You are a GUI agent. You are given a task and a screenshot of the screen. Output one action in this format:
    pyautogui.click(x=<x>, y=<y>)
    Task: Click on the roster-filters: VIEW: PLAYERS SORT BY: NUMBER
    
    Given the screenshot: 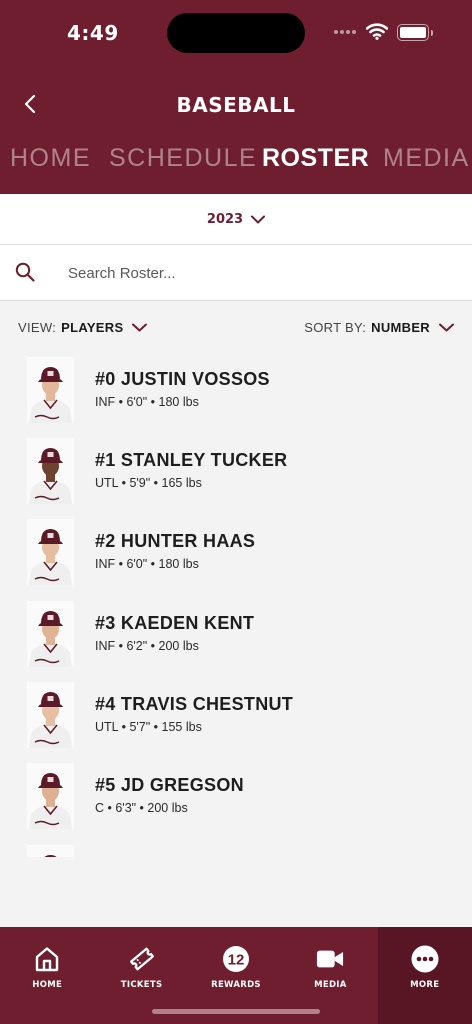 What is the action you would take?
    pyautogui.click(x=236, y=329)
    